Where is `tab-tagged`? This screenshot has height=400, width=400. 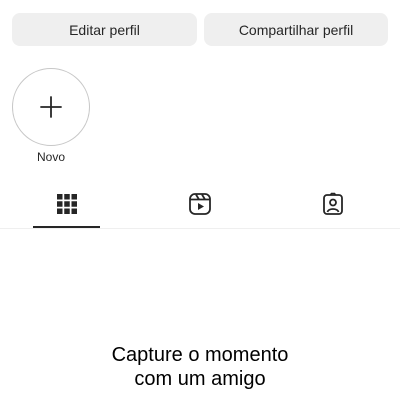 tab-tagged is located at coordinates (332, 204).